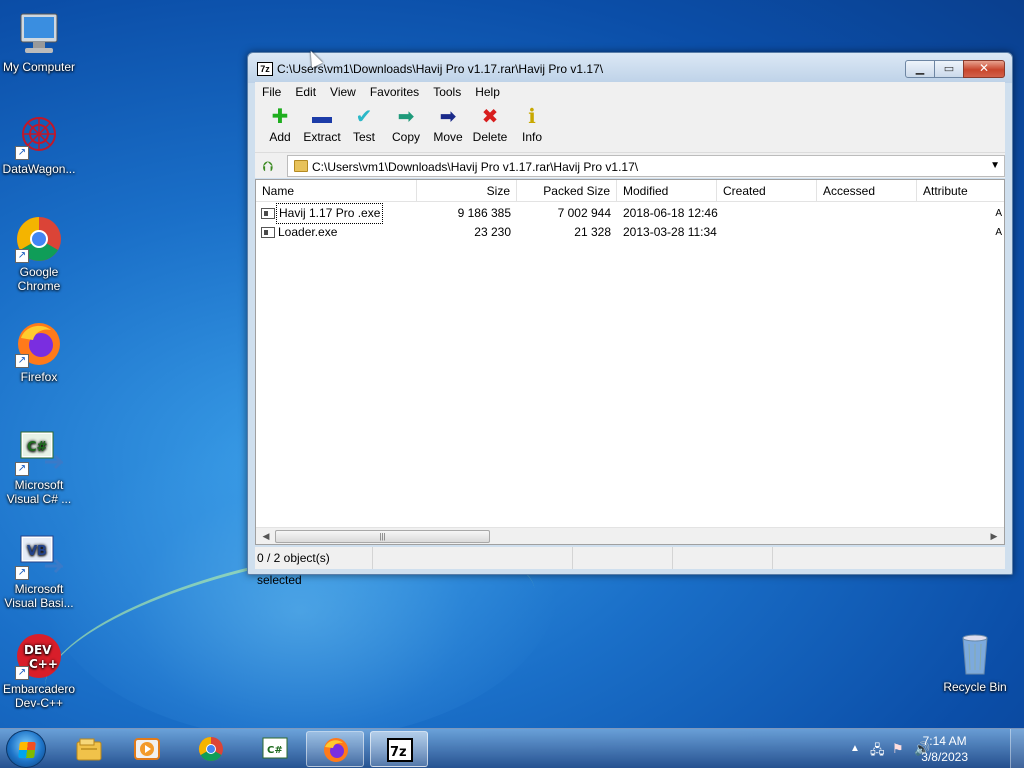 The image size is (1024, 768). What do you see at coordinates (877, 752) in the screenshot?
I see `network-icon: 🖧` at bounding box center [877, 752].